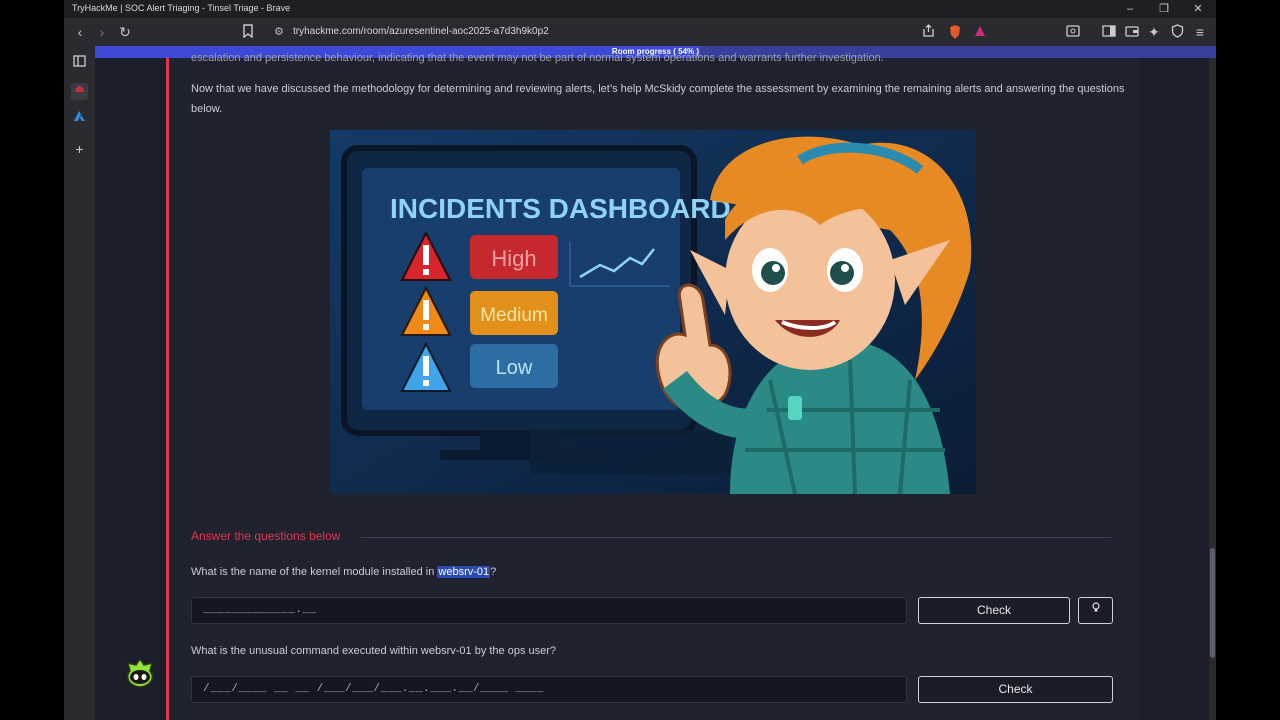 The width and height of the screenshot is (1280, 720). I want to click on leo-ai-icon: ✦, so click(1154, 32).